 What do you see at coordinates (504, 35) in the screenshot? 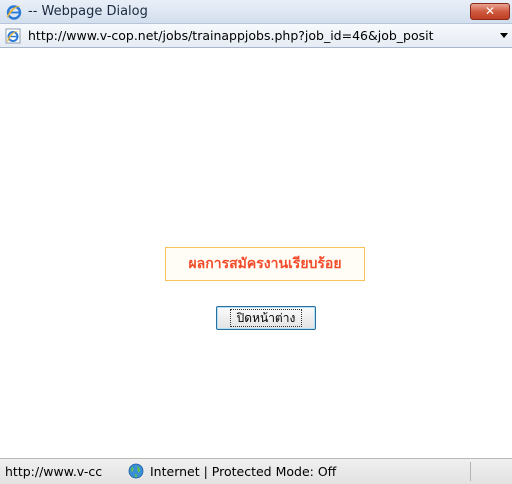
I see `chevron-down-icon` at bounding box center [504, 35].